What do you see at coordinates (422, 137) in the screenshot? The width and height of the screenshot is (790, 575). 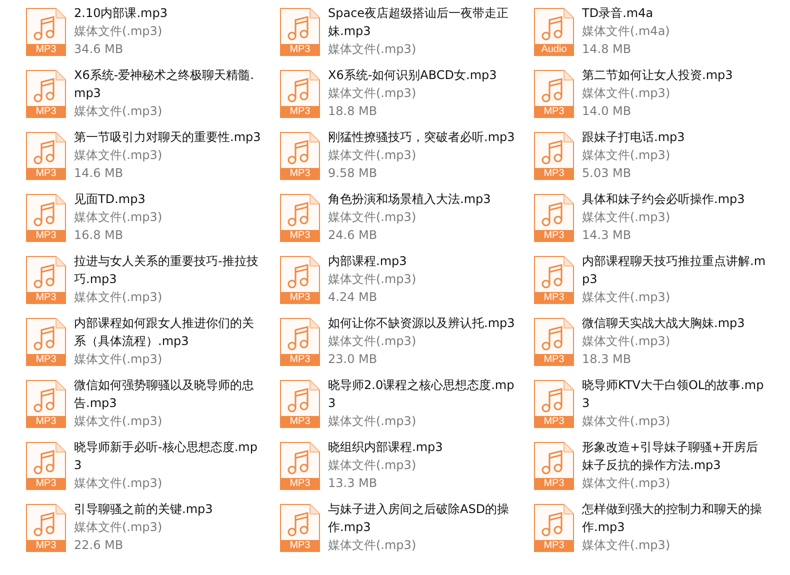 I see `file-name: 刚猛性撩骚技巧，突破者必听.mp3` at bounding box center [422, 137].